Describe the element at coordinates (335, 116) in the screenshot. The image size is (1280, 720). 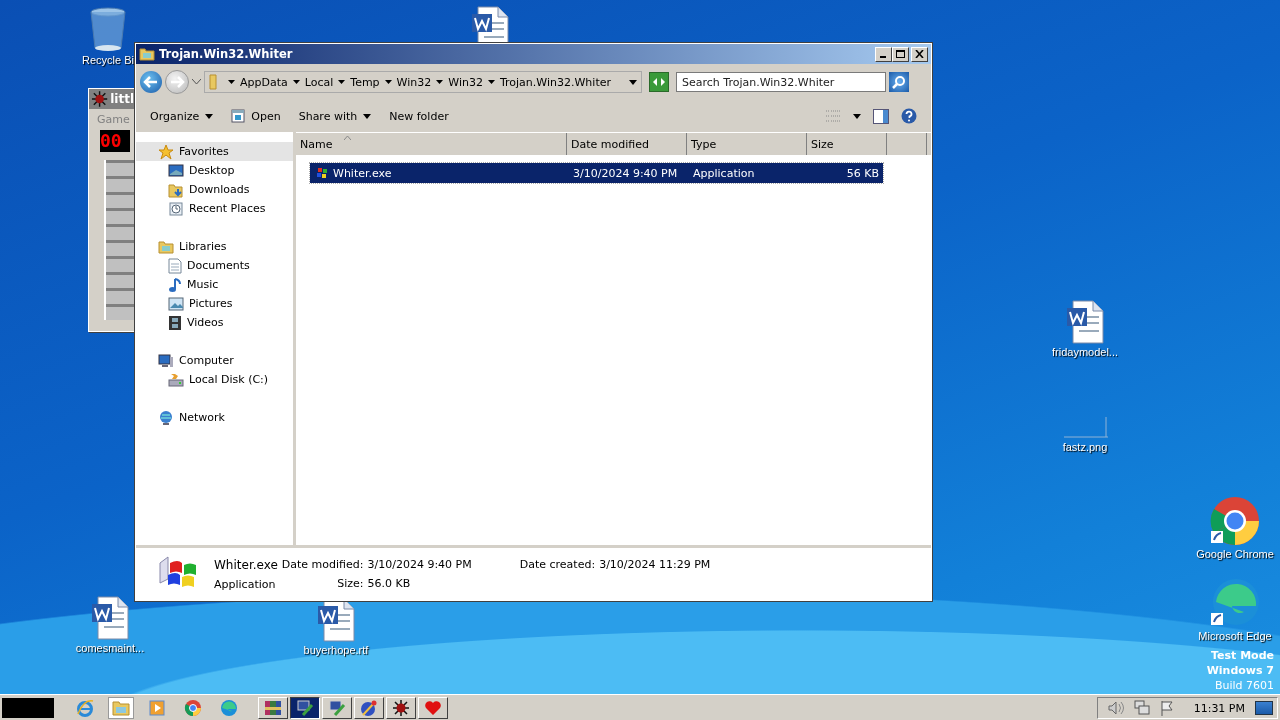
I see `toolbar-button: Share with` at that location.